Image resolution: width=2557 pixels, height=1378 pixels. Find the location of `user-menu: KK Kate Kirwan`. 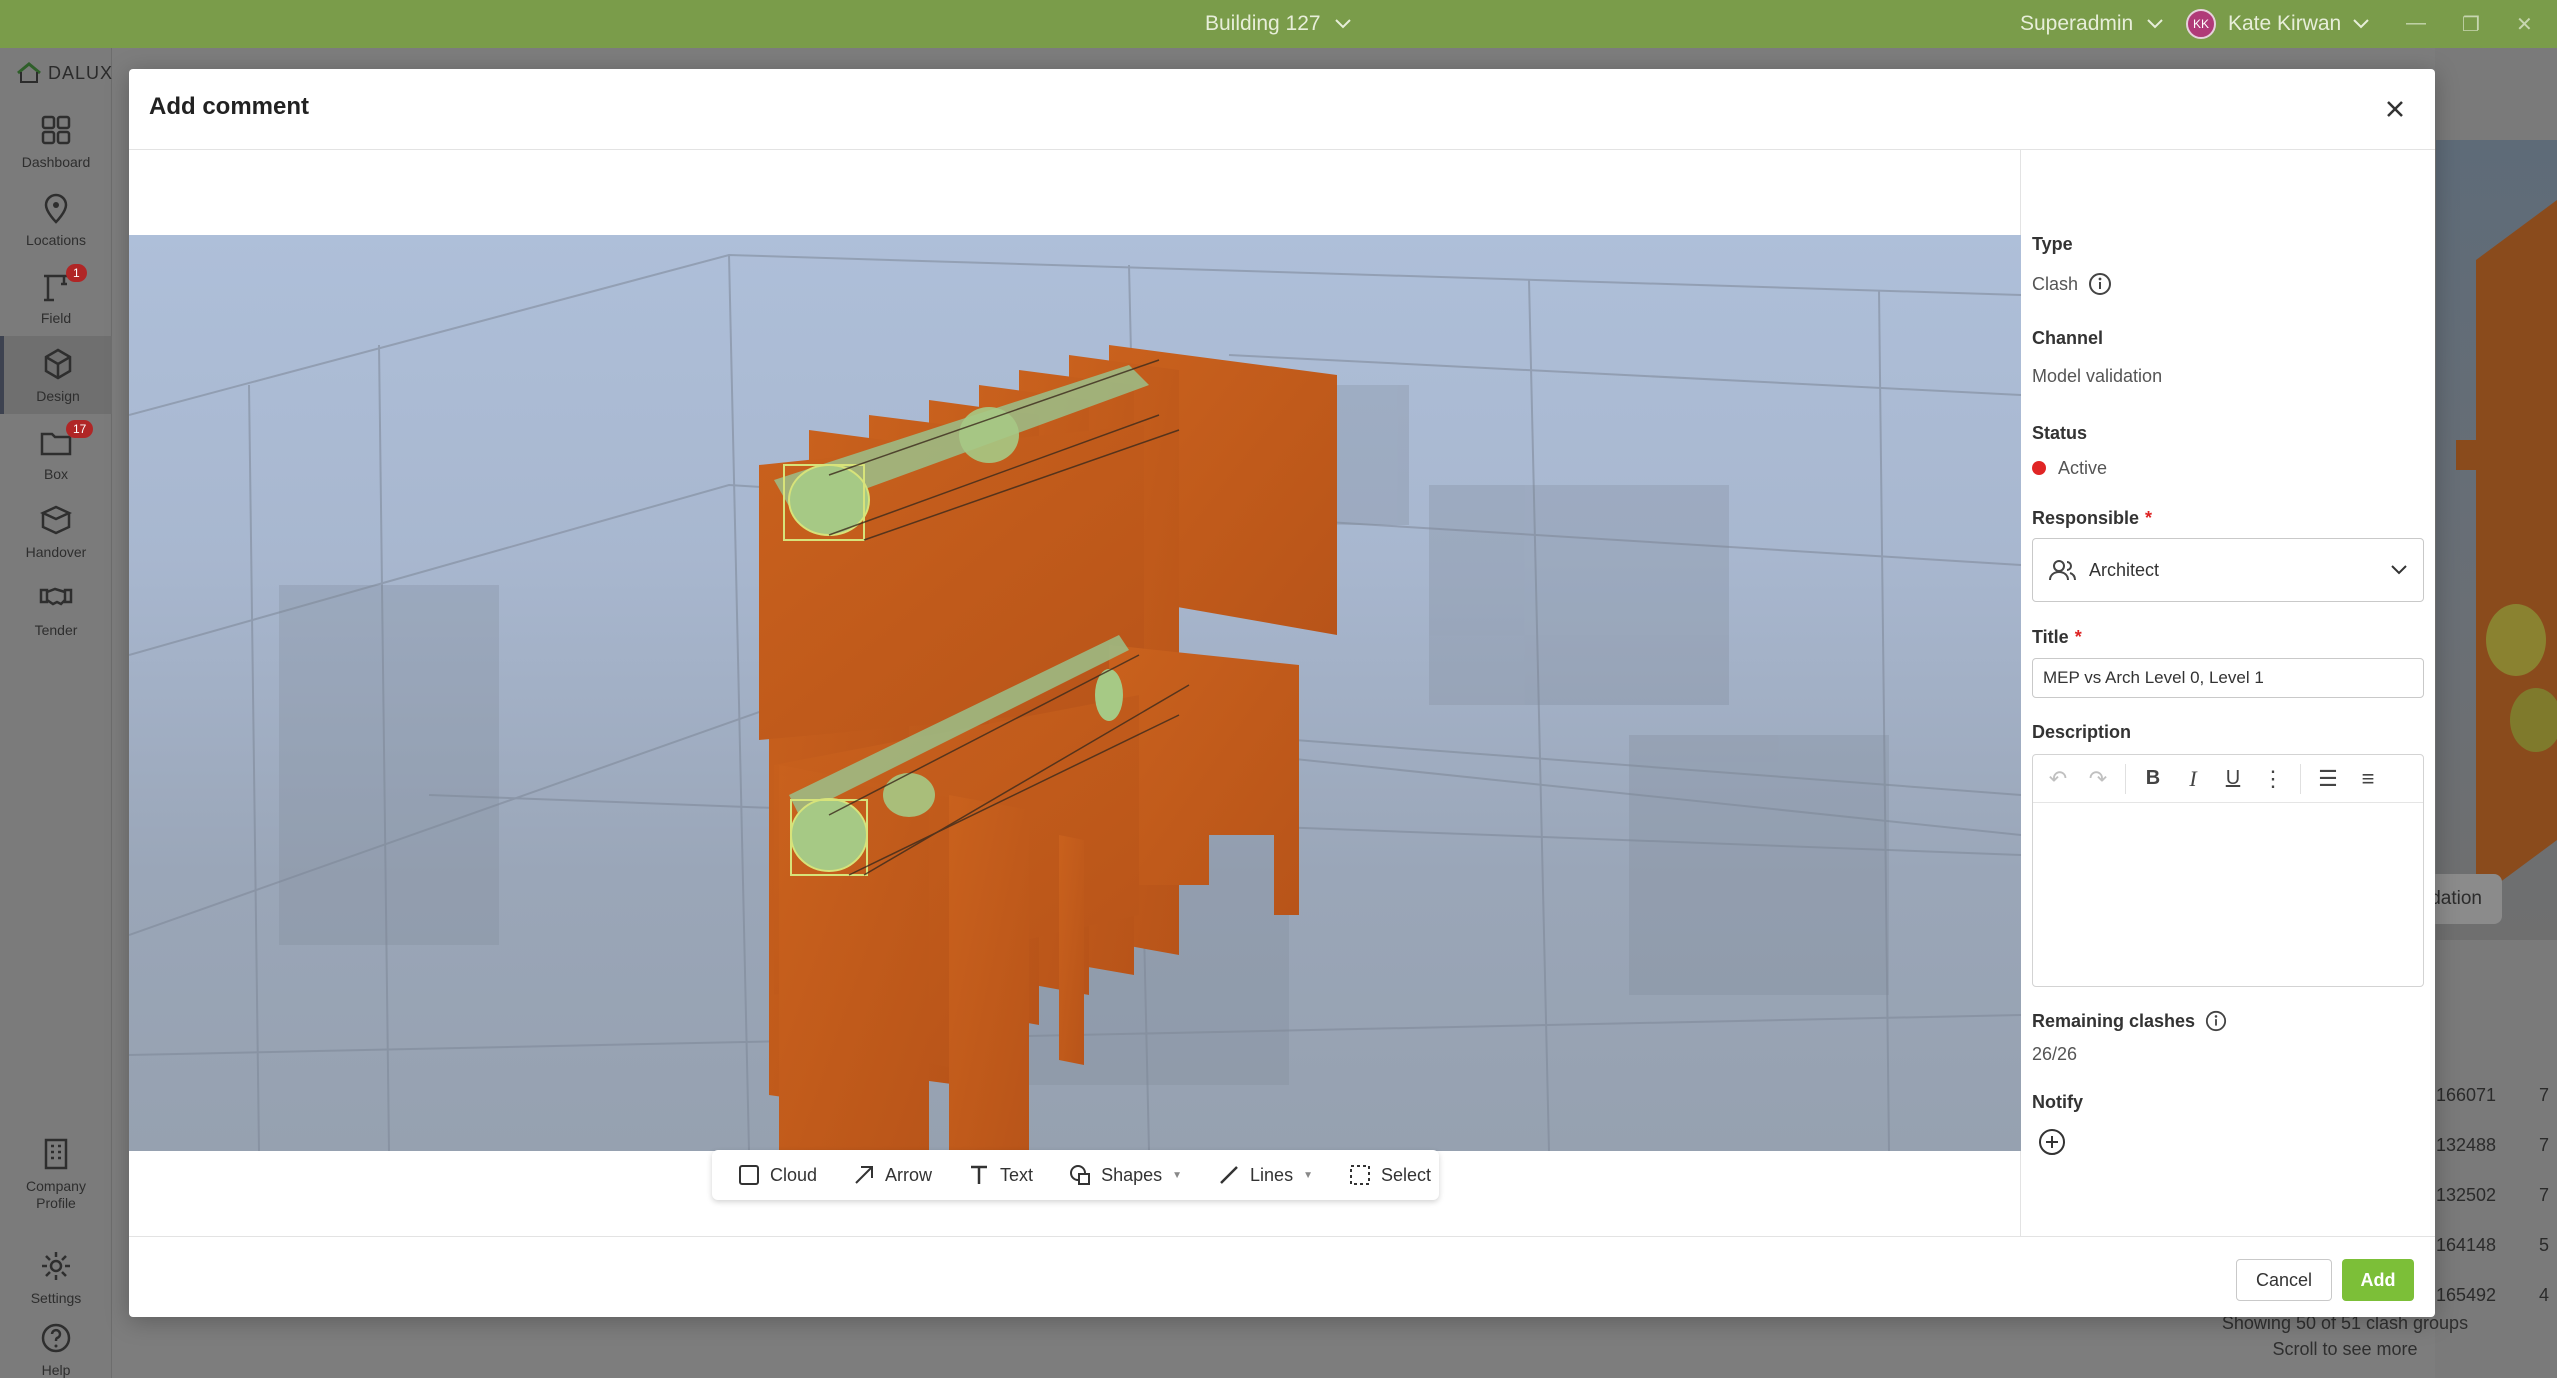

user-menu: KK Kate Kirwan is located at coordinates (2277, 24).